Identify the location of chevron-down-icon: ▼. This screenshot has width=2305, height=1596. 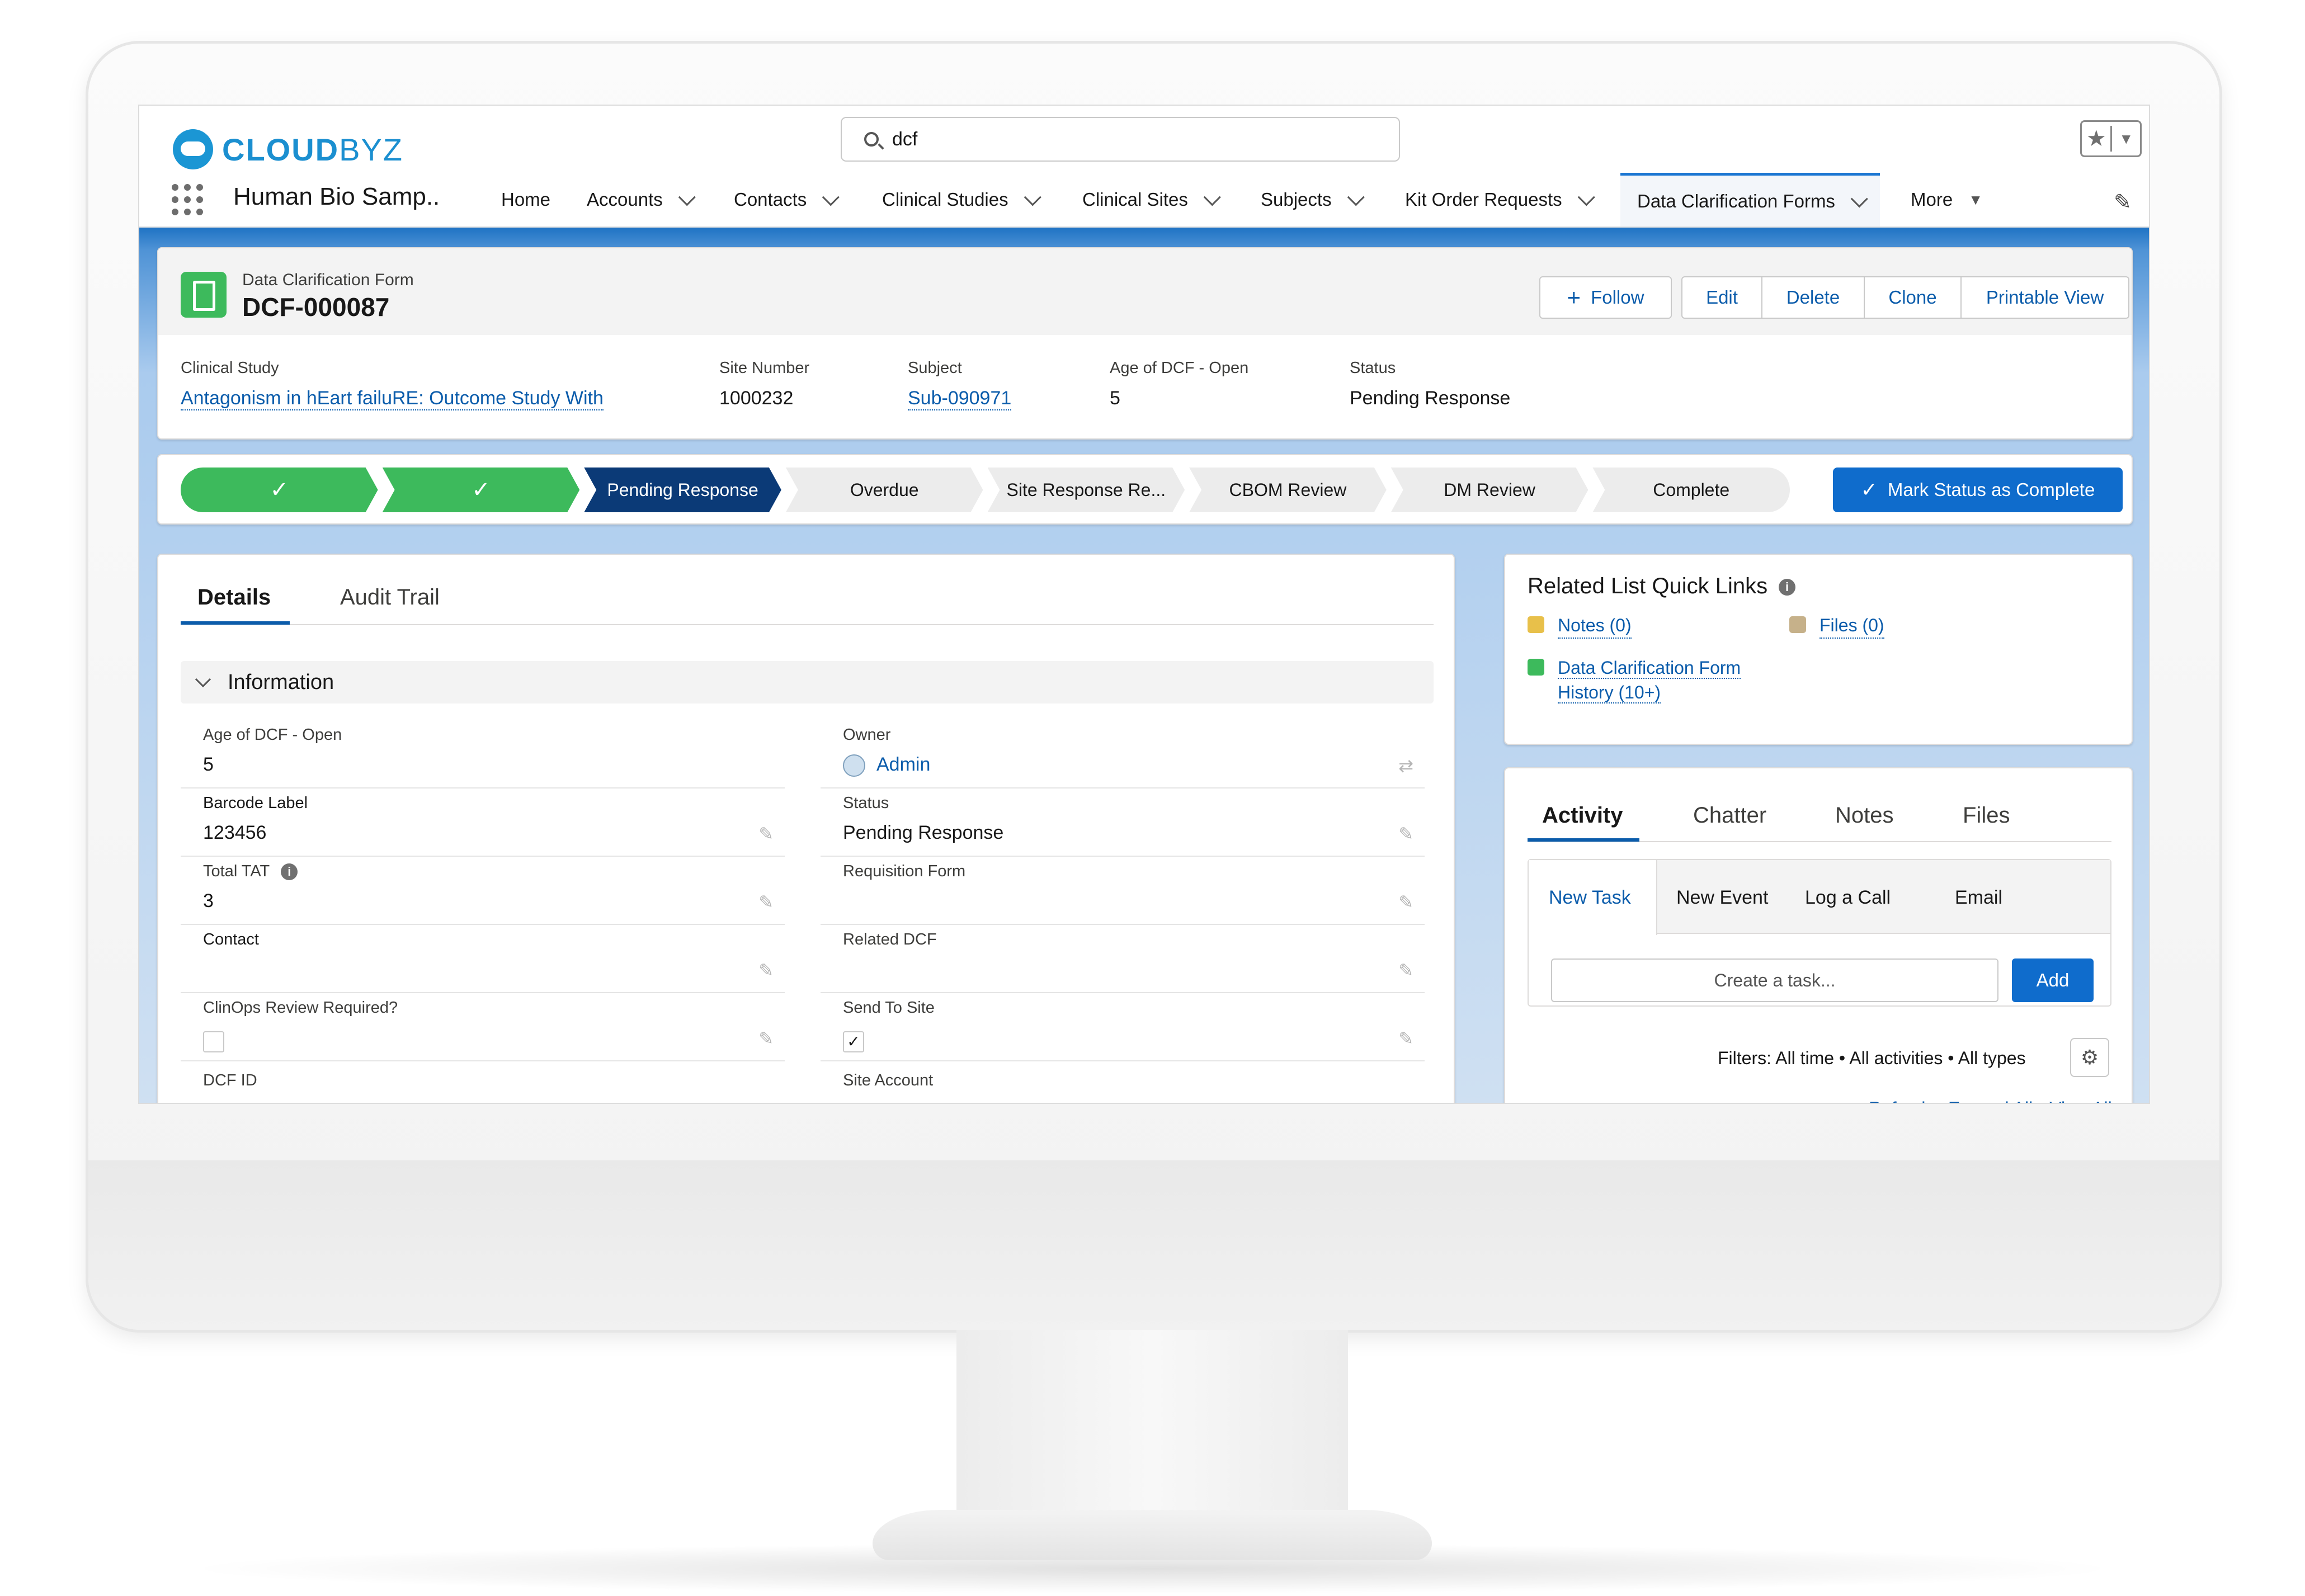
(2126, 139).